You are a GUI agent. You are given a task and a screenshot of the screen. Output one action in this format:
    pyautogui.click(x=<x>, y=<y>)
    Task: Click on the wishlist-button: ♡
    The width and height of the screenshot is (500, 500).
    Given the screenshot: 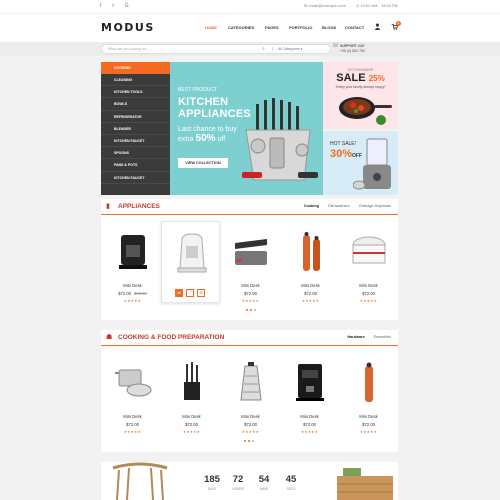 What is the action you would take?
    pyautogui.click(x=190, y=293)
    